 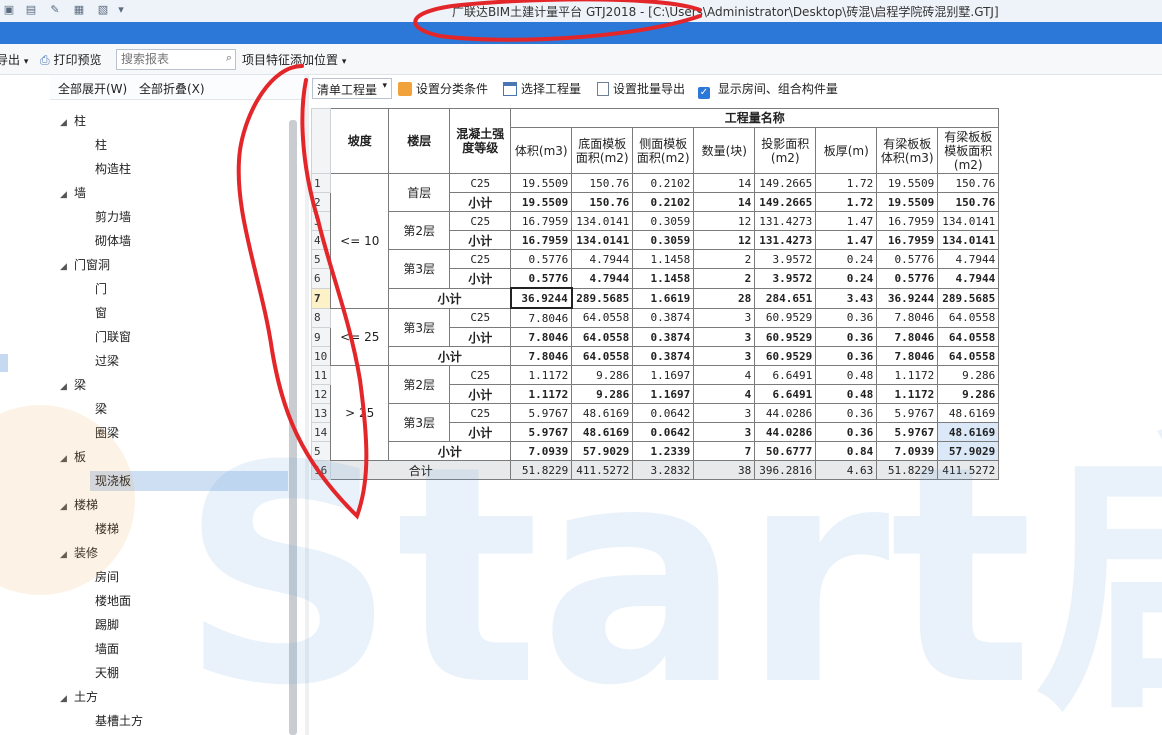 I want to click on batch-export-button: 设置批量导出, so click(x=641, y=88).